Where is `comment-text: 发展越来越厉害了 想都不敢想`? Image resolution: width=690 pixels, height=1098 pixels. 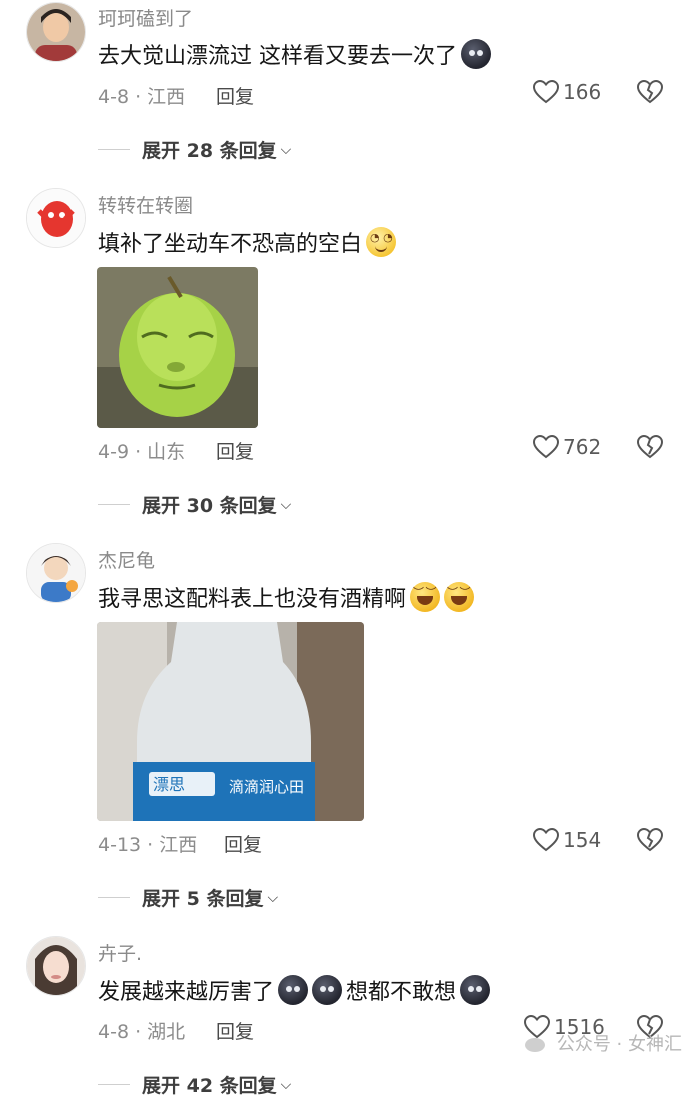 comment-text: 发展越来越厉害了 想都不敢想 is located at coordinates (294, 990).